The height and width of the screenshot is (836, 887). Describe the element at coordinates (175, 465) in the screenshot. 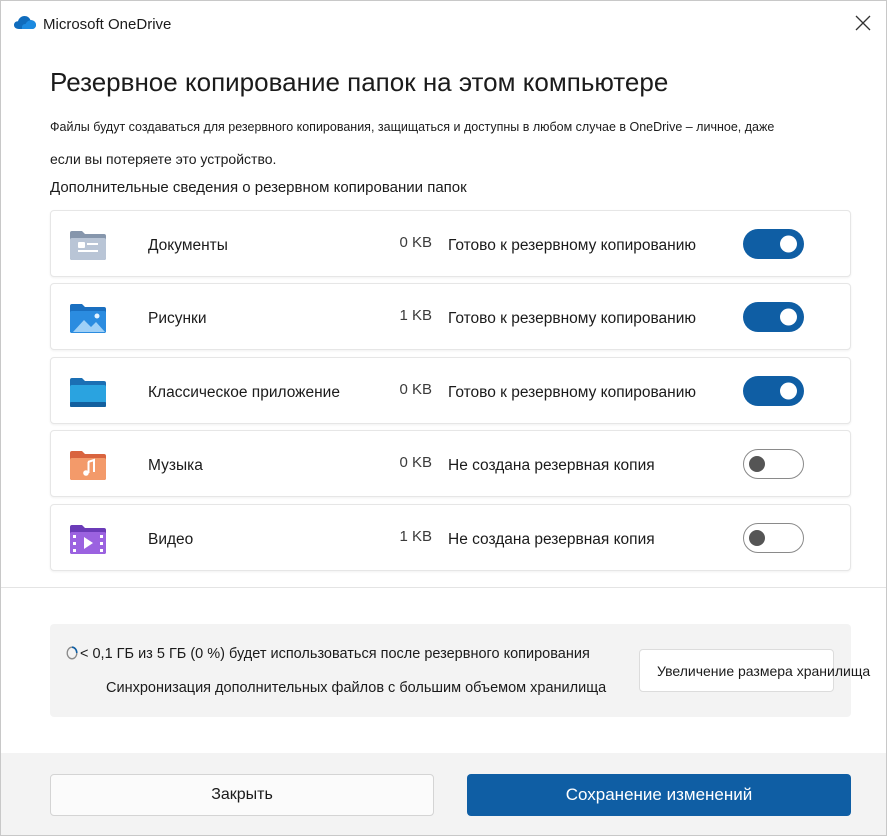

I see `folder-name: Музыка` at that location.